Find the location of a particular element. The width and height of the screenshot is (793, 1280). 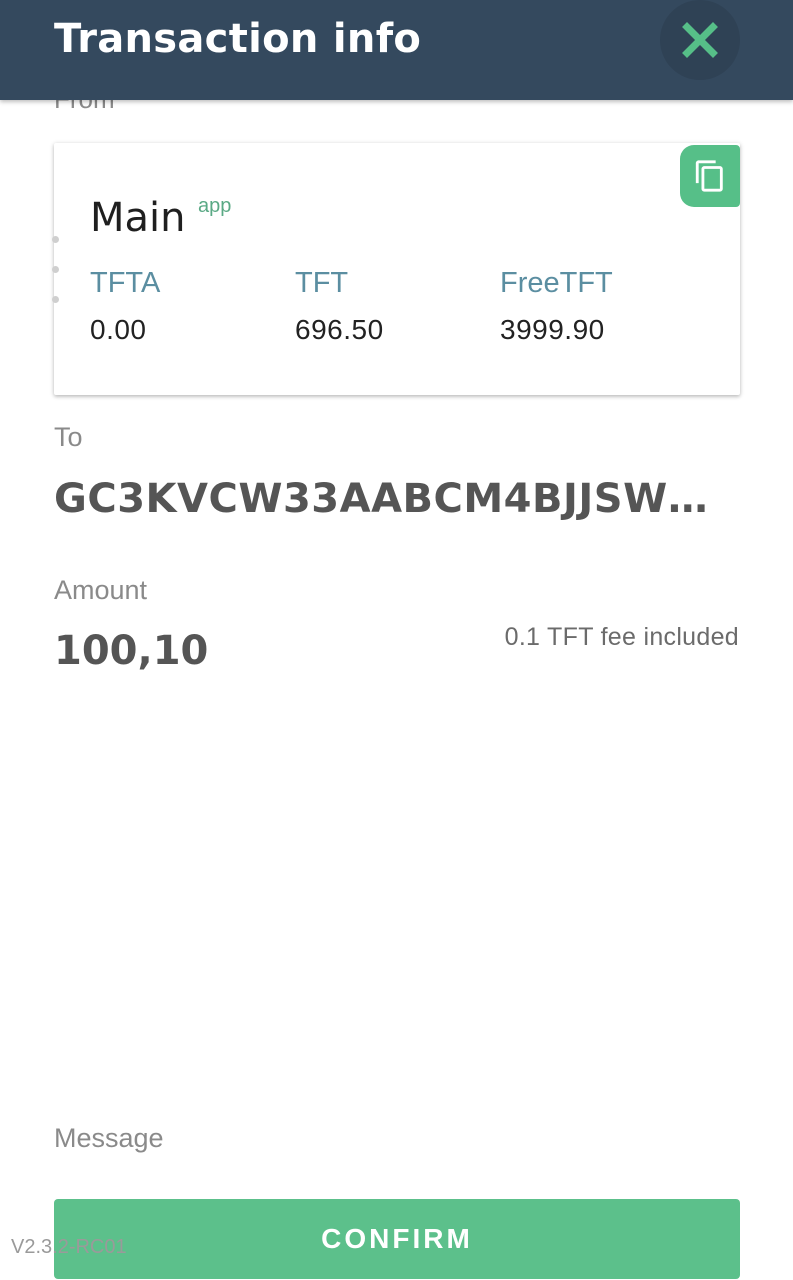

close-button is located at coordinates (700, 40).